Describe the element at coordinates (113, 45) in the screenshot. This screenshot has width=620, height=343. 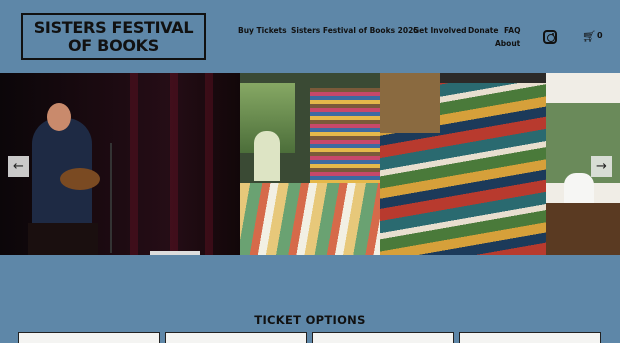
I see `logo-line-2: OF BOOKS` at that location.